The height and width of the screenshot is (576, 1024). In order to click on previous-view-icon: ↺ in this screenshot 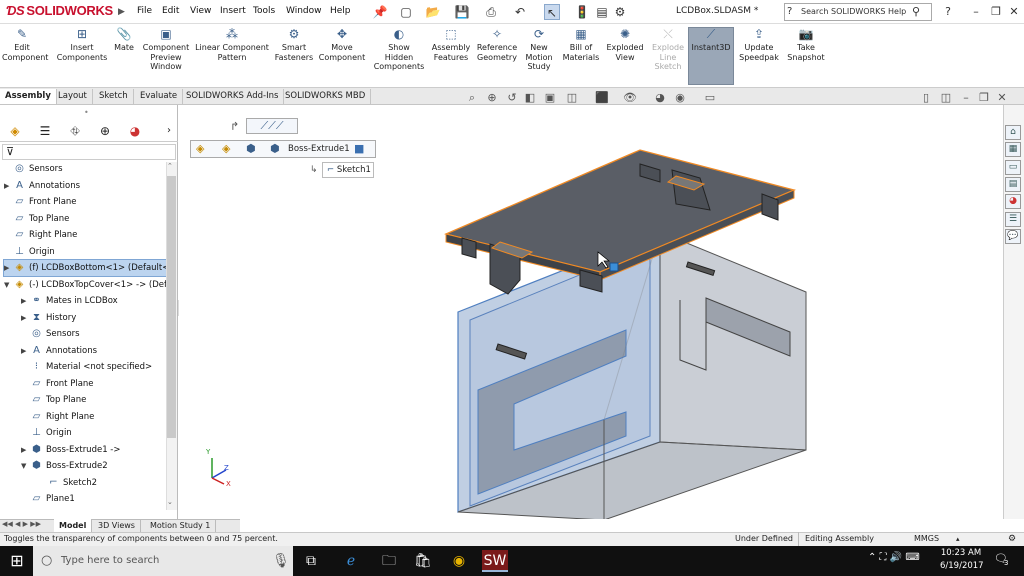, I will do `click(512, 98)`.